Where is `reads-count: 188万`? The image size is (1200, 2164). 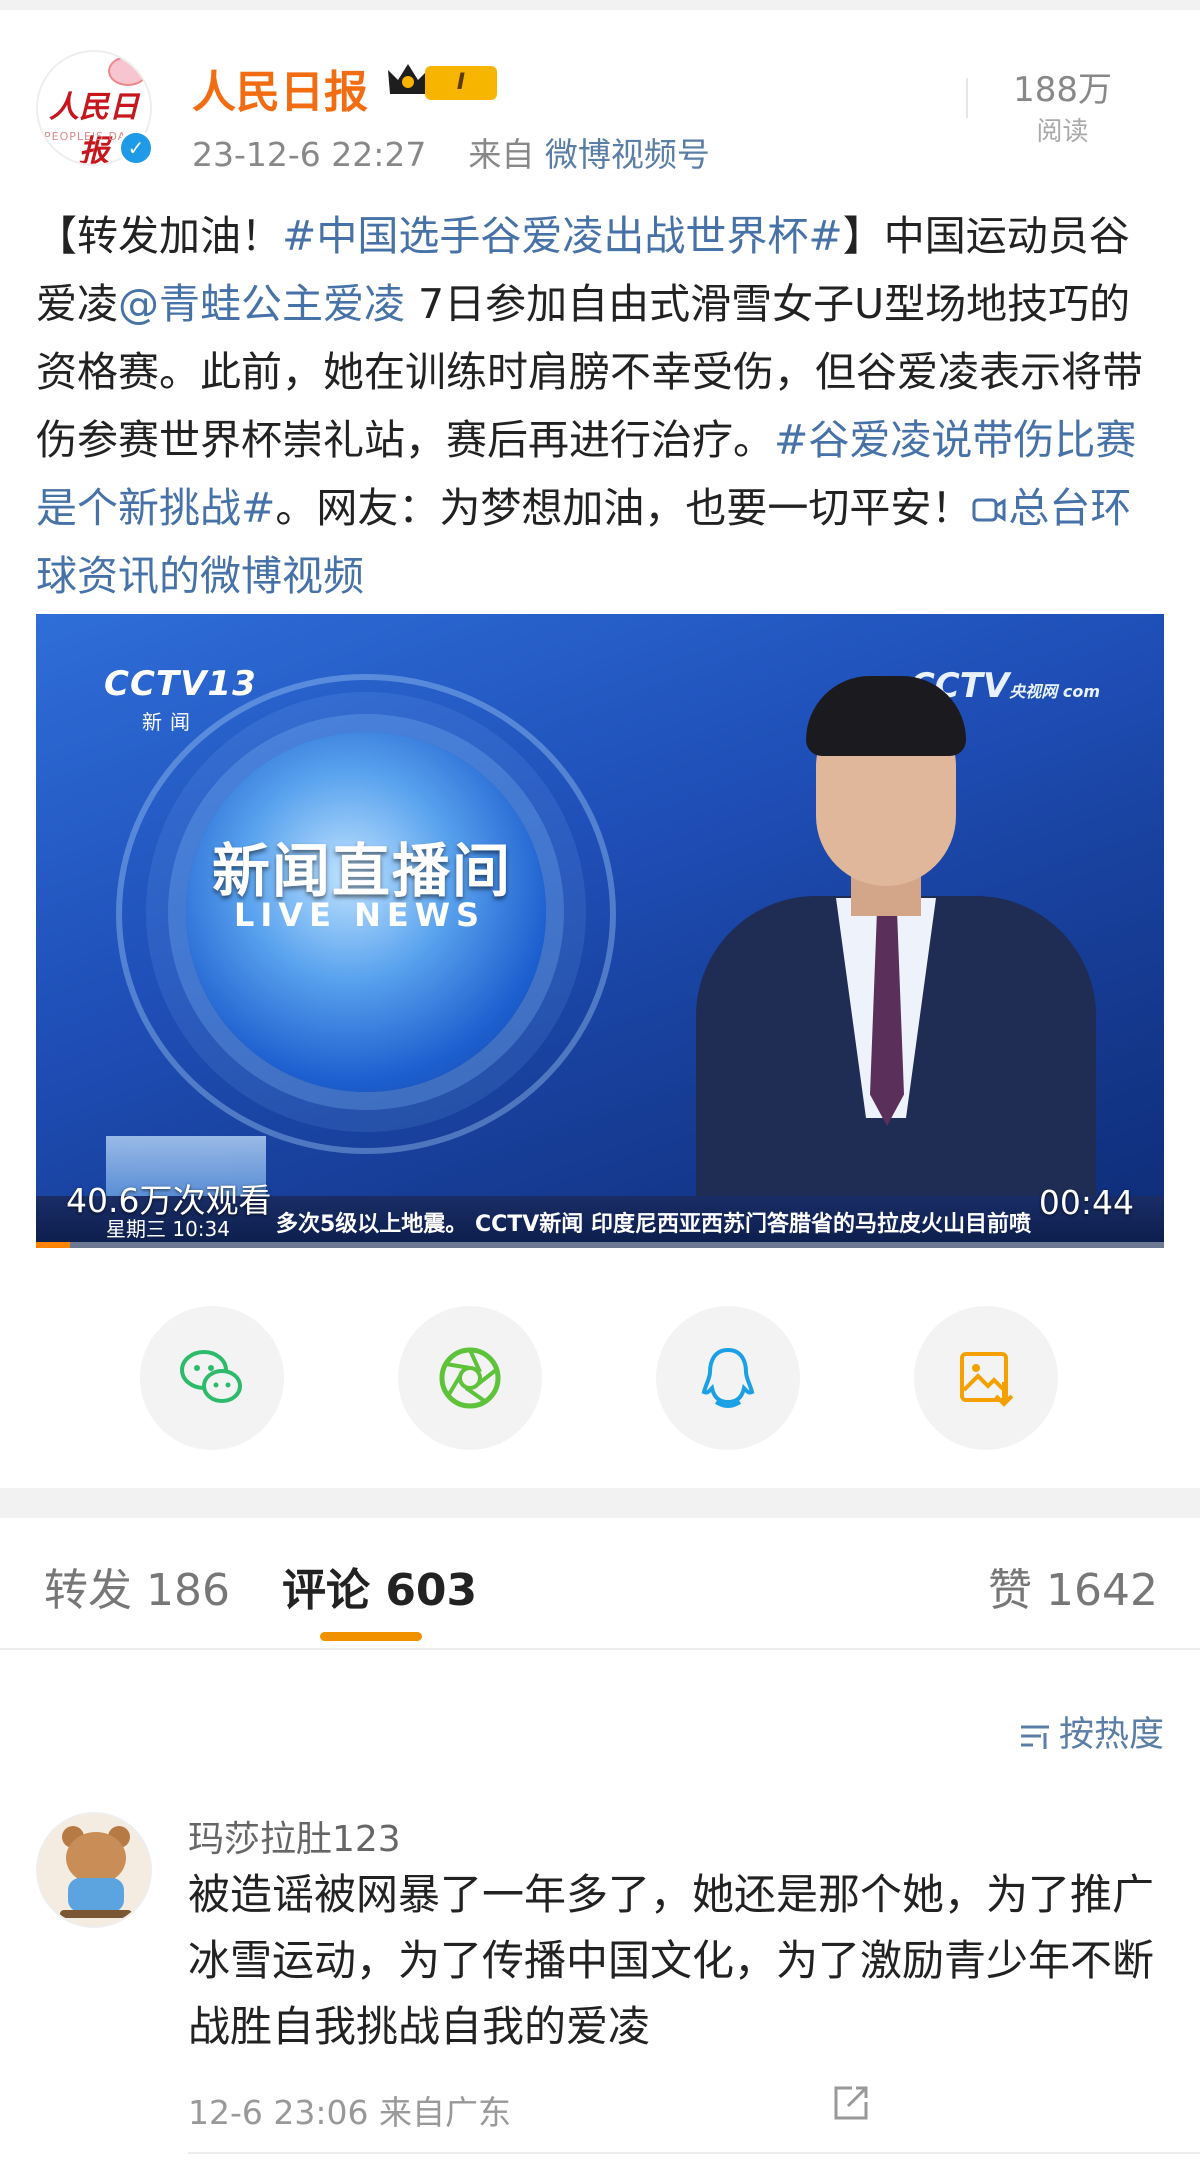 reads-count: 188万 is located at coordinates (1062, 90).